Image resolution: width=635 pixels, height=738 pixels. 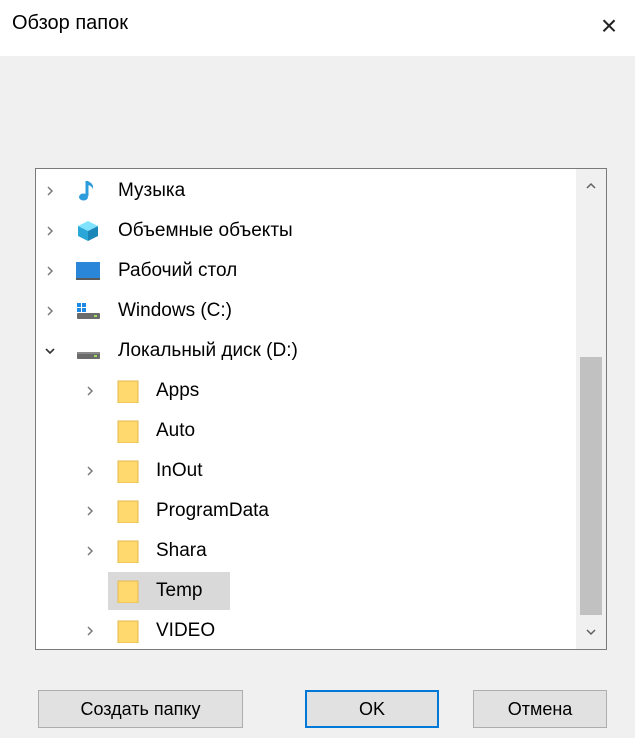 What do you see at coordinates (208, 350) in the screenshot?
I see `tree-item-label: Локальный диск (D:)` at bounding box center [208, 350].